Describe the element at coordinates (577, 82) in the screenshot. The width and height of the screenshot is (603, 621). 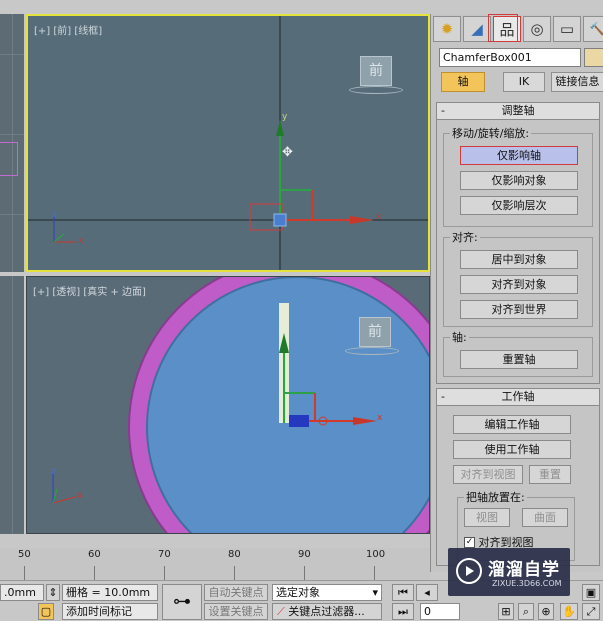
I see `link-info-subtab: 链接信息` at that location.